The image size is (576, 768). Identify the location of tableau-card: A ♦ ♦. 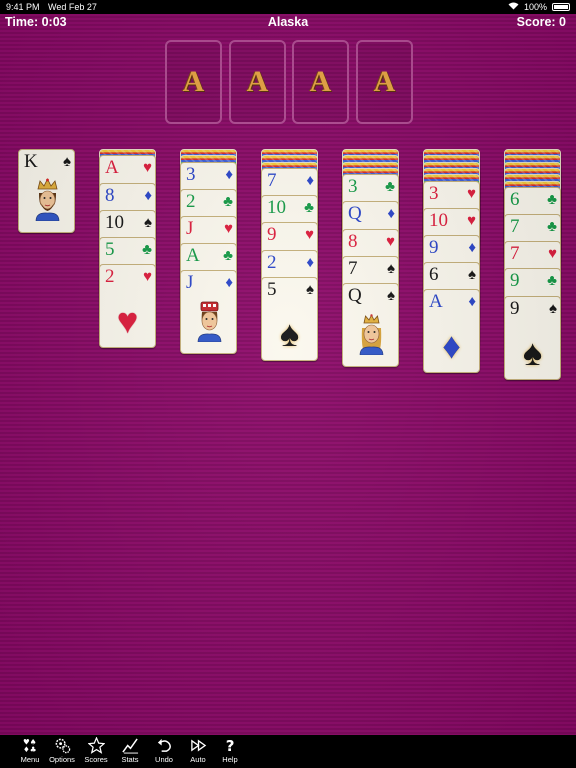
(451, 331).